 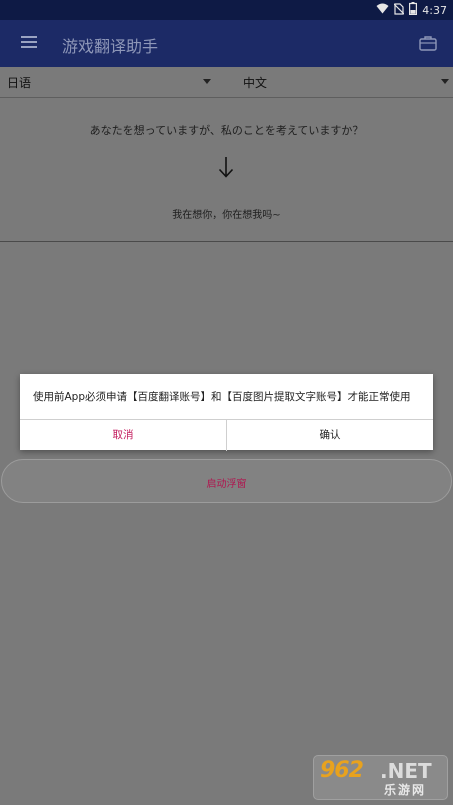 I want to click on arrow-down-icon, so click(x=226, y=169).